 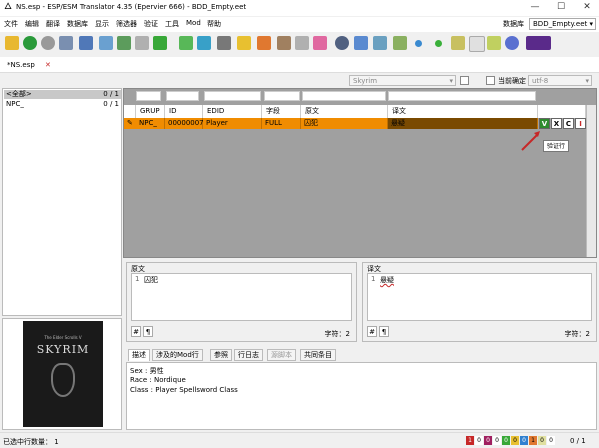 What do you see at coordinates (540, 81) in the screenshot?
I see `encoding-value: utf-8` at bounding box center [540, 81].